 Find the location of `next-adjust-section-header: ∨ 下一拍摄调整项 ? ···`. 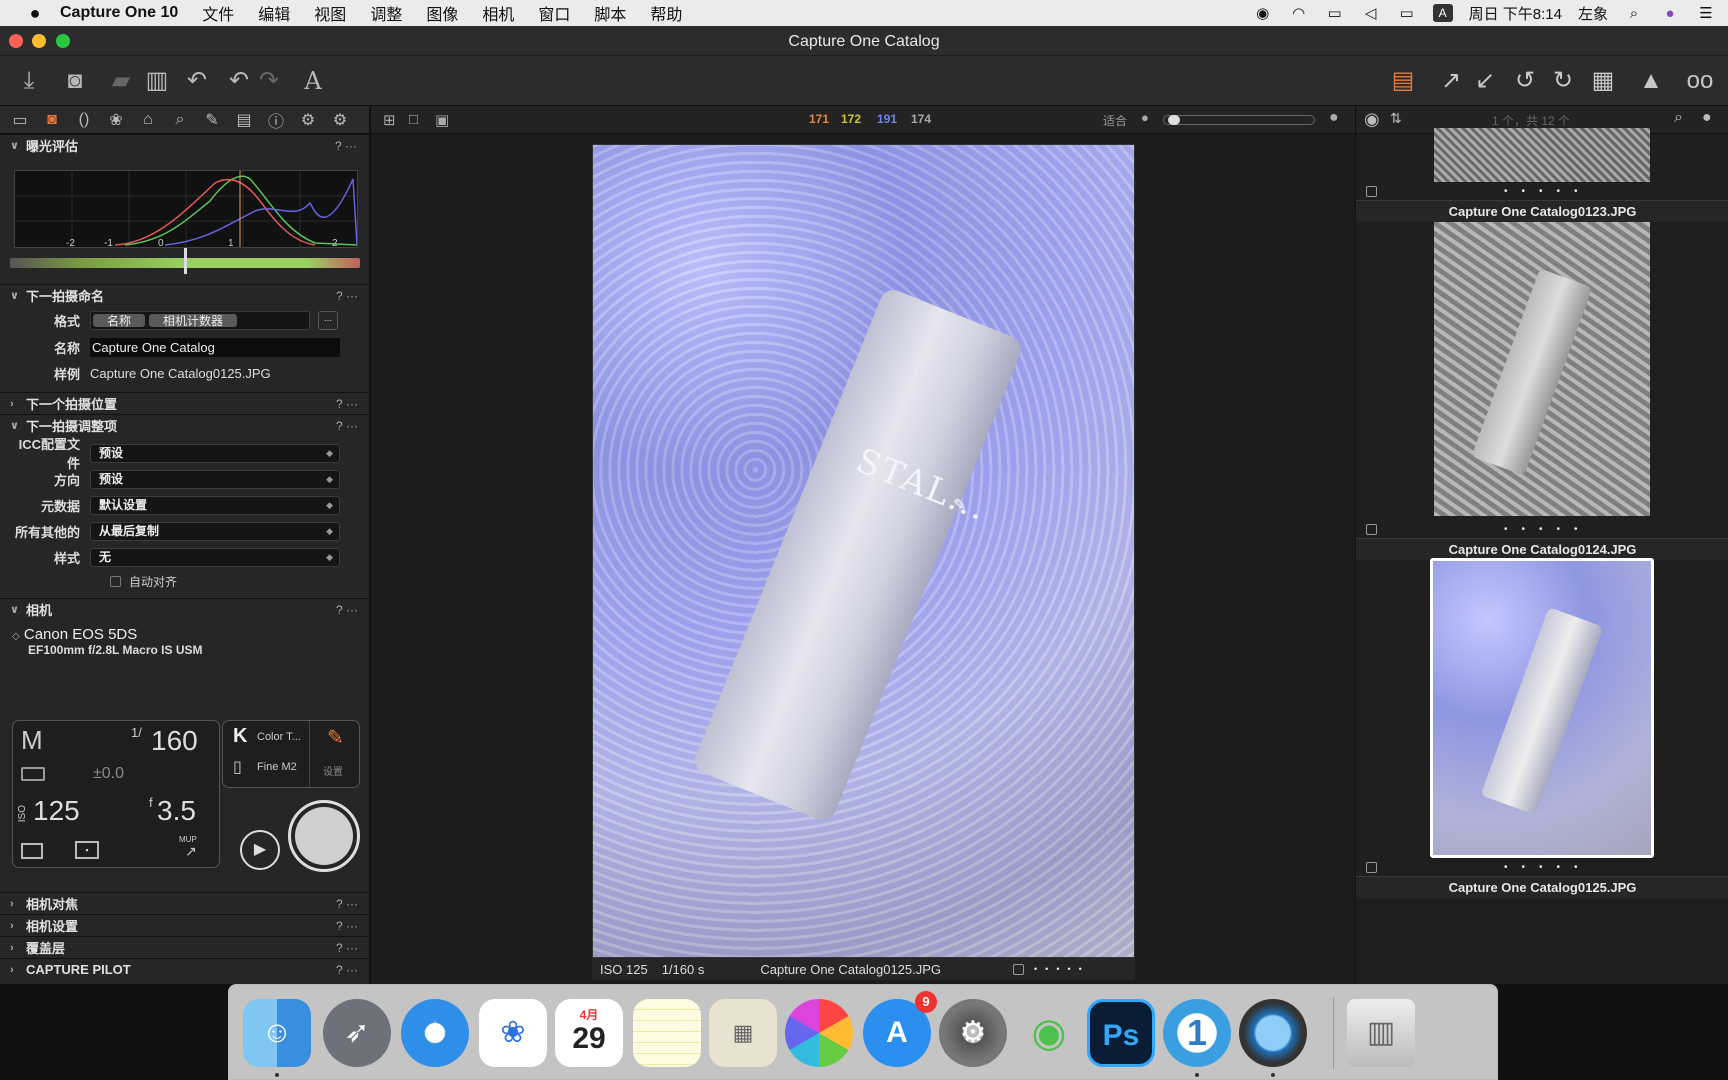

next-adjust-section-header: ∨ 下一拍摄调整项 ? ··· is located at coordinates (185, 425).